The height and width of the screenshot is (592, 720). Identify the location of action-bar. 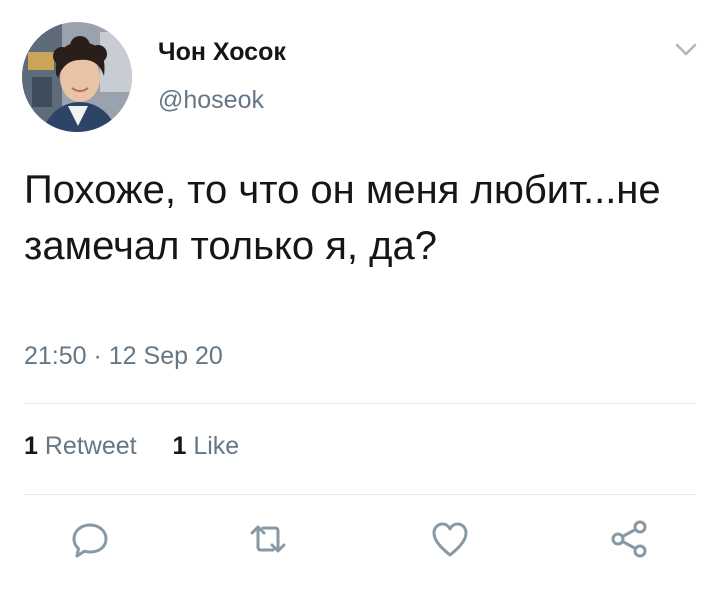
(360, 543).